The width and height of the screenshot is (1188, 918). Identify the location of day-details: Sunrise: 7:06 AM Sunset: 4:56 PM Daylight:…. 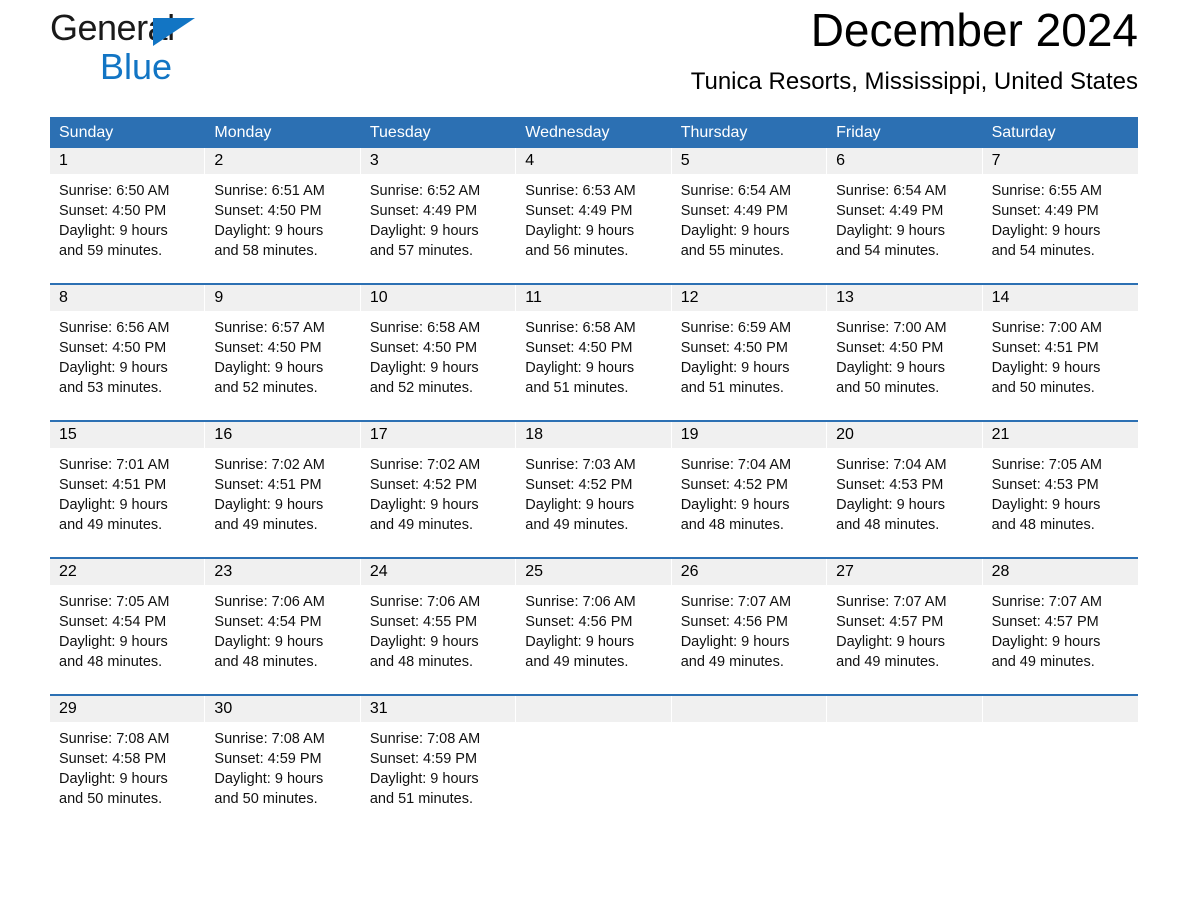
(593, 628).